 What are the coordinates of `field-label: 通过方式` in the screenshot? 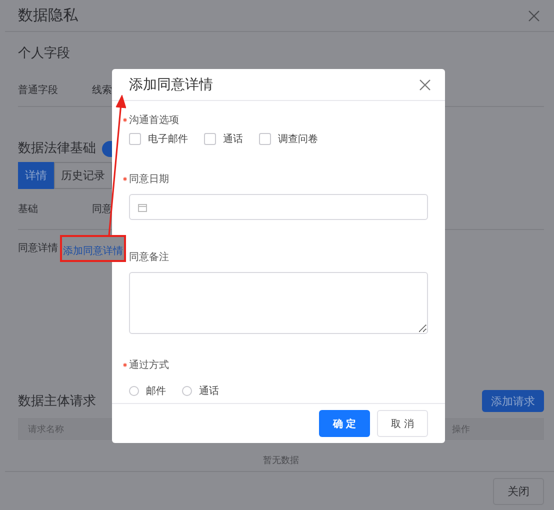 It's located at (149, 365).